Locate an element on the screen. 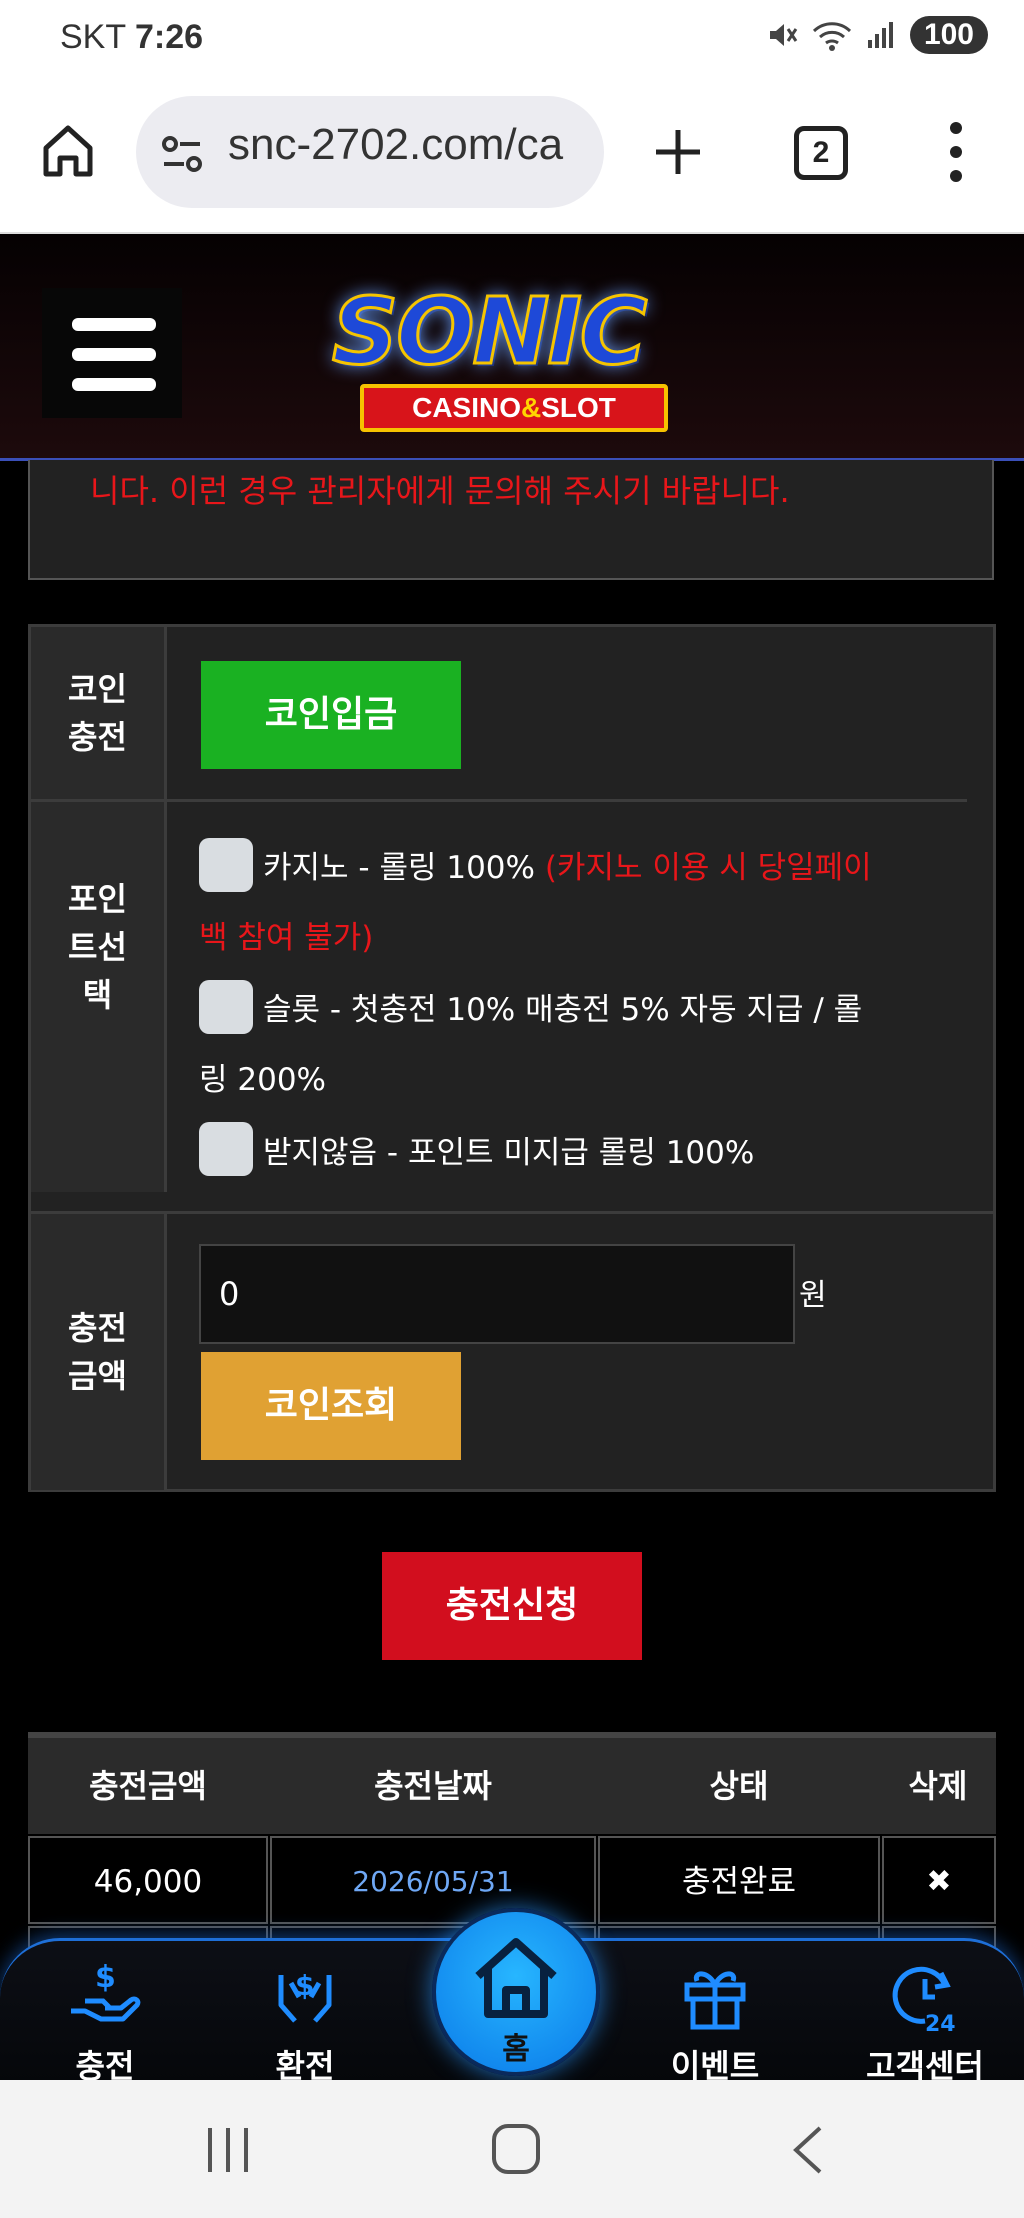 This screenshot has width=1024, height=2218. support-24-icon: 24 is located at coordinates (924, 2000).